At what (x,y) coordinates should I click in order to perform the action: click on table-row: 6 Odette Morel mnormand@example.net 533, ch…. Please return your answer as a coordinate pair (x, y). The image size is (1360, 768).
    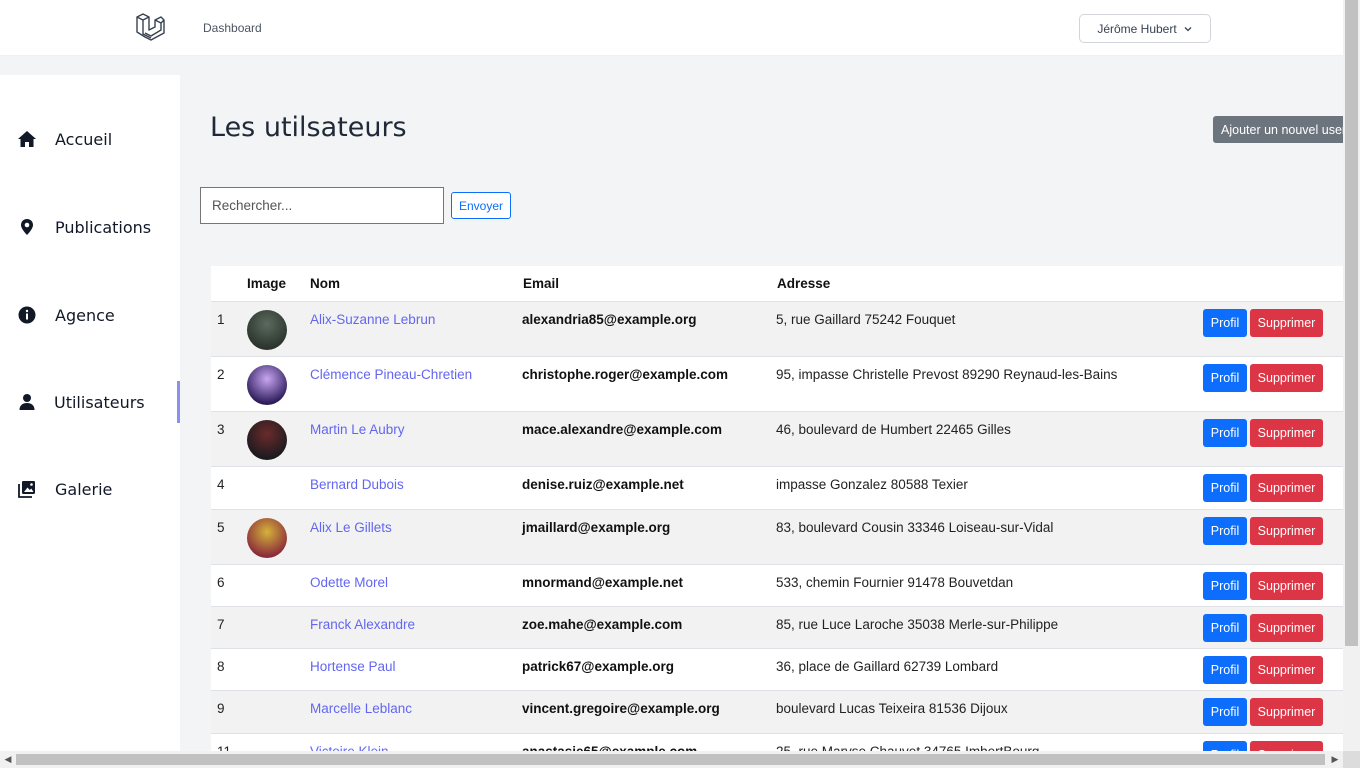
    Looking at the image, I should click on (777, 586).